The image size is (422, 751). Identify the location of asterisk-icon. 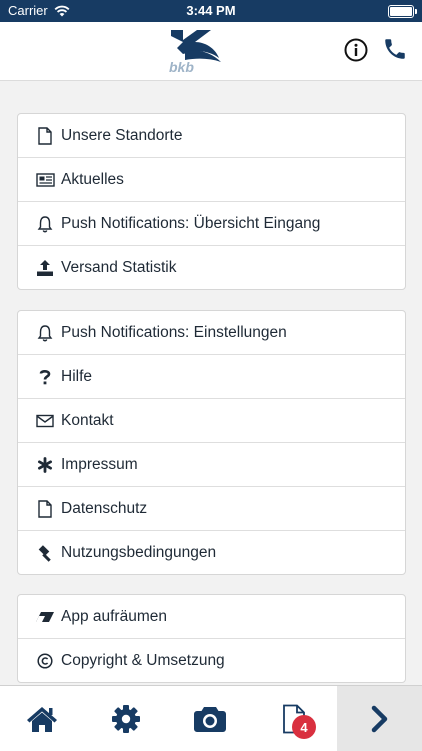
(45, 464).